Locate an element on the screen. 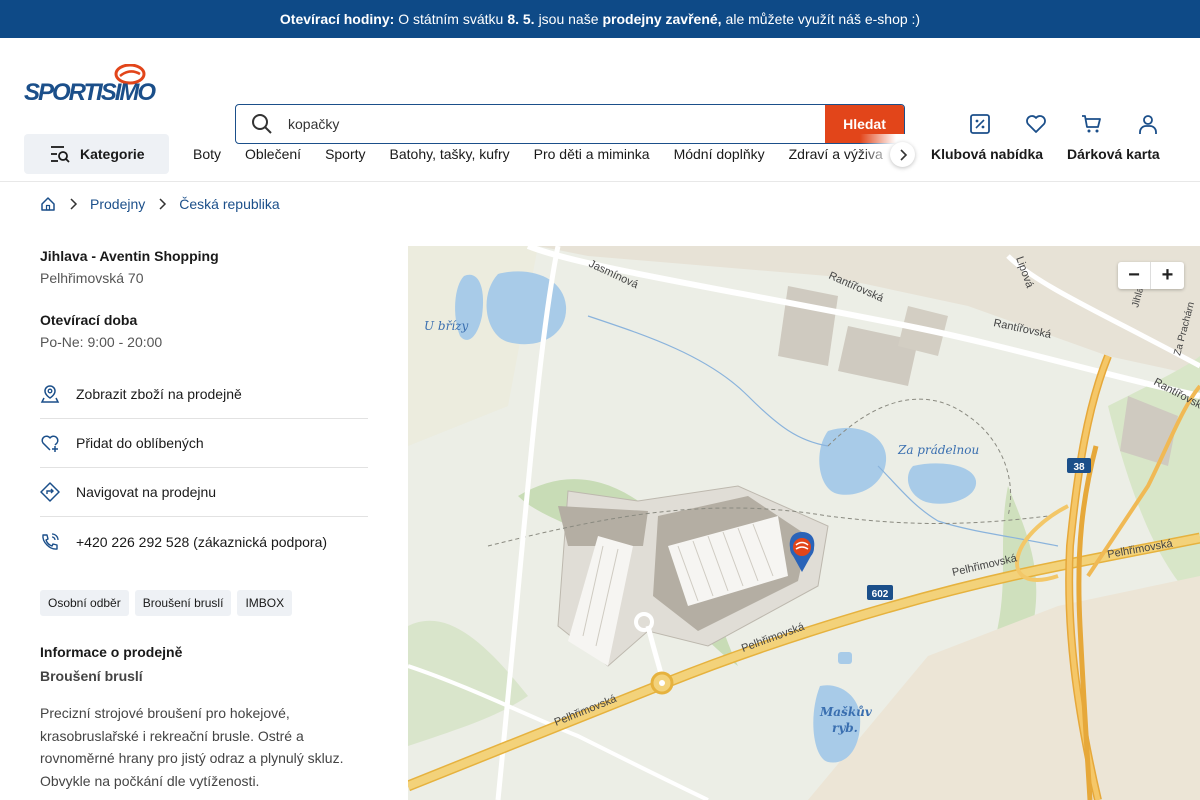 This screenshot has height=800, width=1200. nav-scroll-right-button is located at coordinates (902, 154).